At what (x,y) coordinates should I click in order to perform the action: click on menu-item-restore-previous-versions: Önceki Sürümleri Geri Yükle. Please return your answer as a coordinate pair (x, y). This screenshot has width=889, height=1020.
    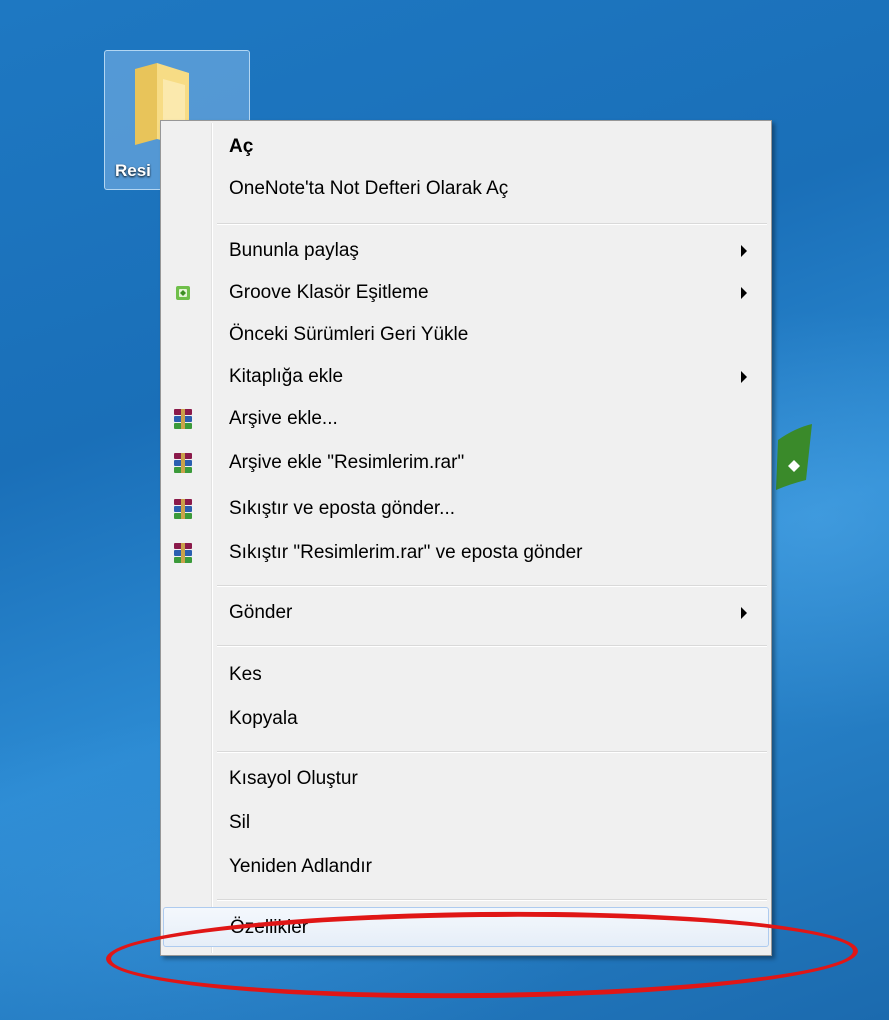
    Looking at the image, I should click on (466, 335).